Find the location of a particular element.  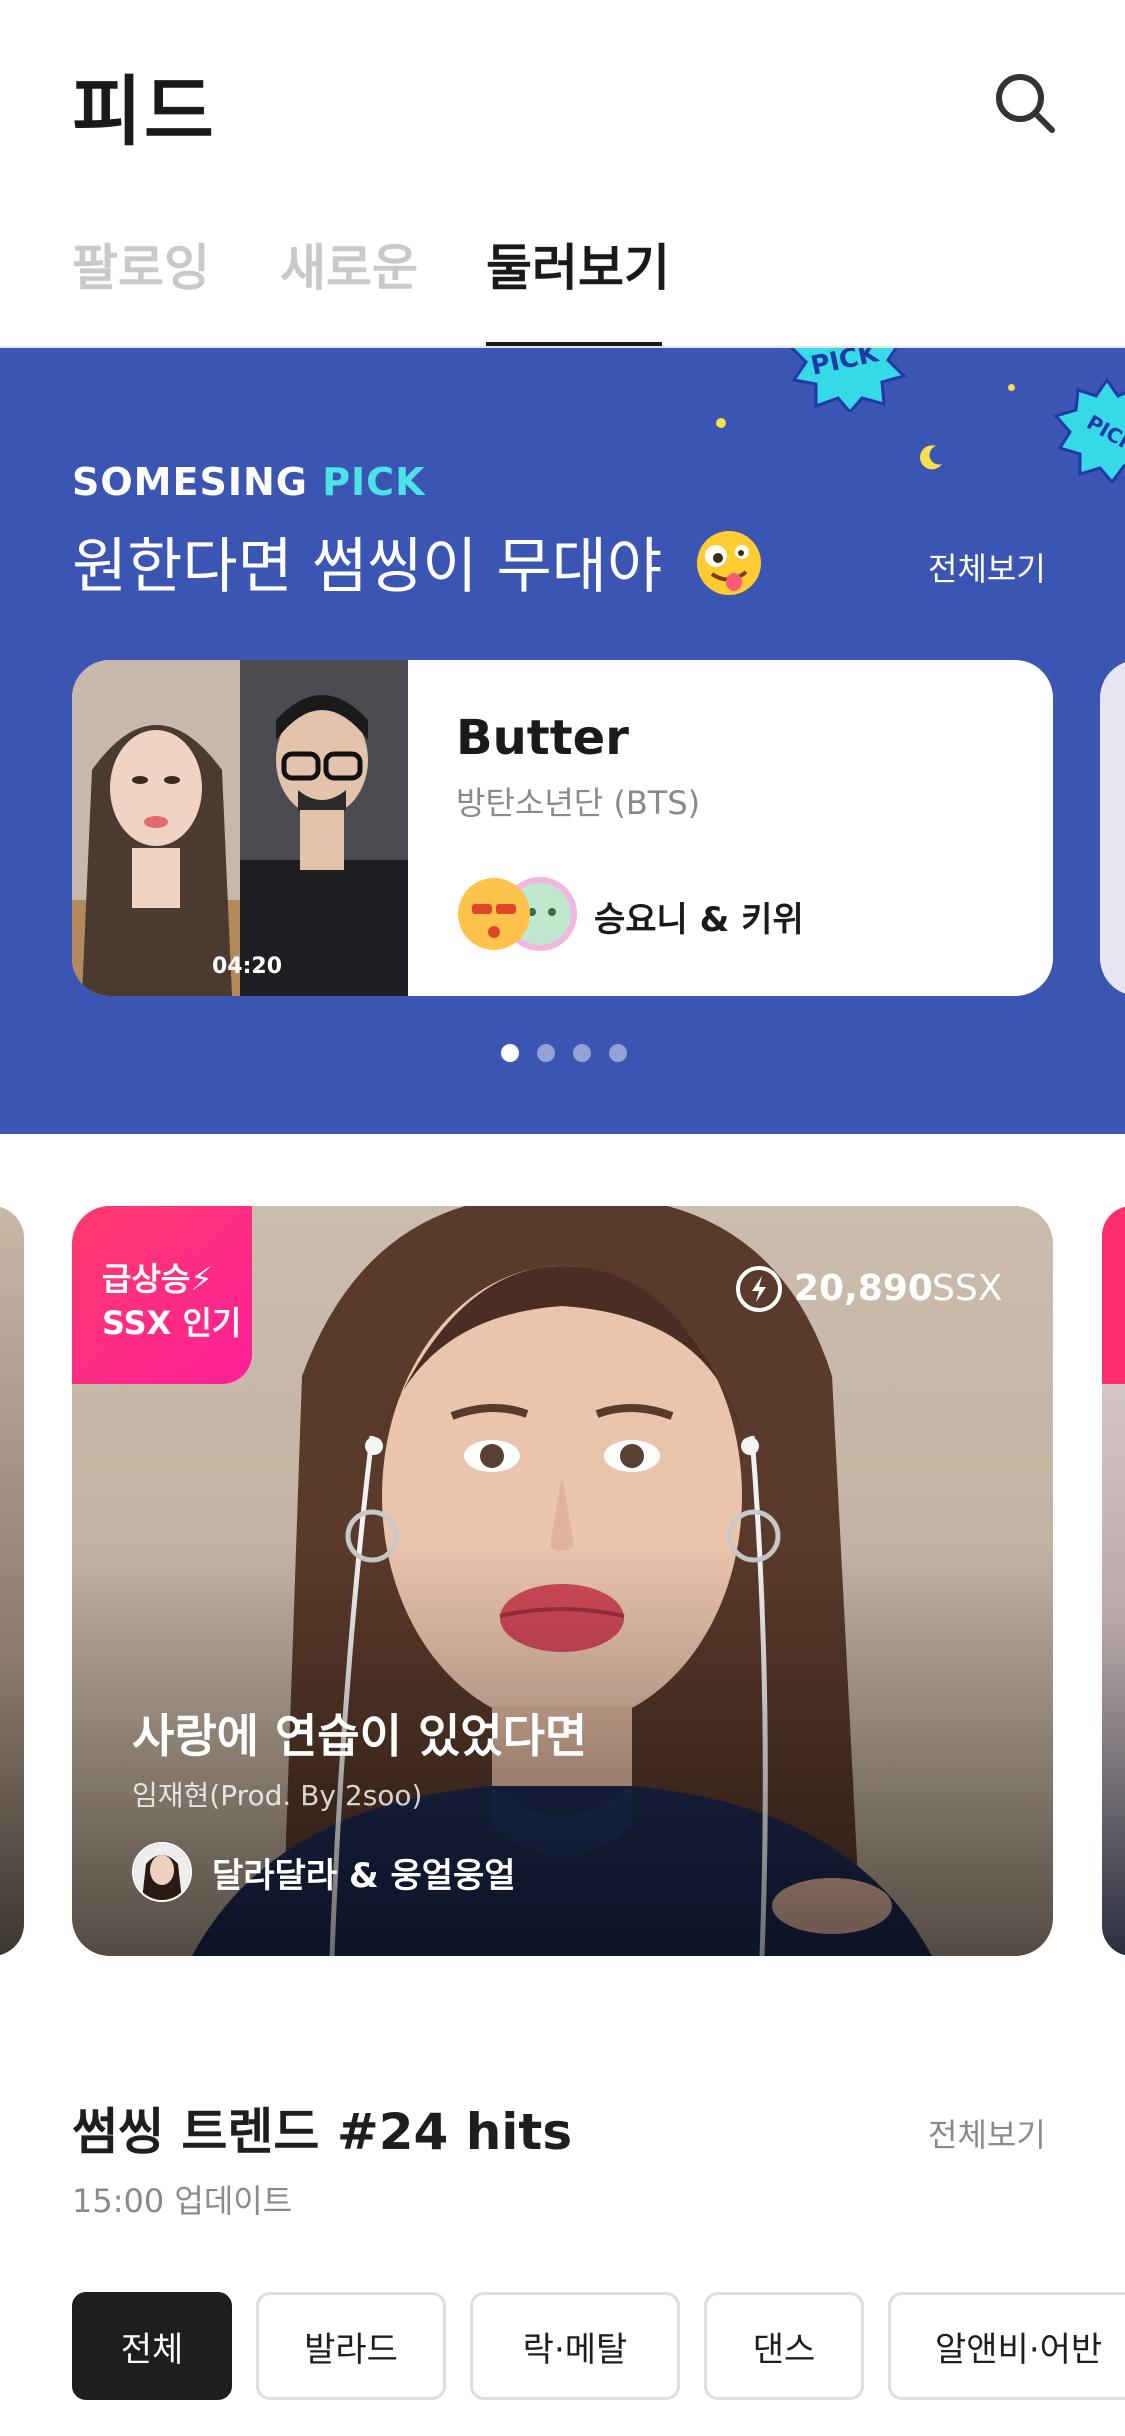

search-button is located at coordinates (1025, 103).